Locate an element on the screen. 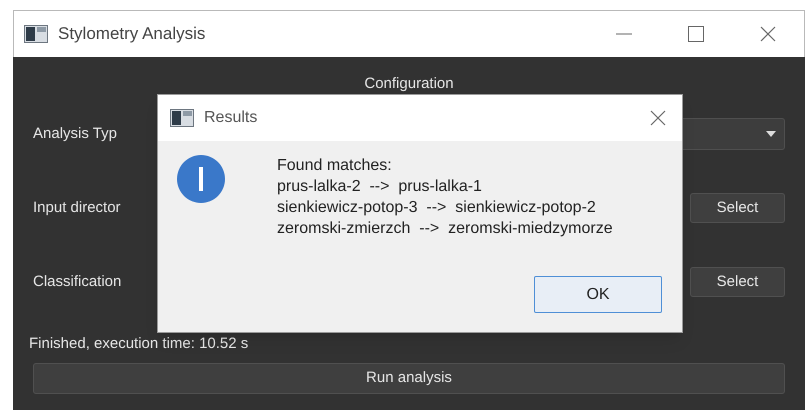 This screenshot has height=410, width=811. ok-button: OK is located at coordinates (598, 294).